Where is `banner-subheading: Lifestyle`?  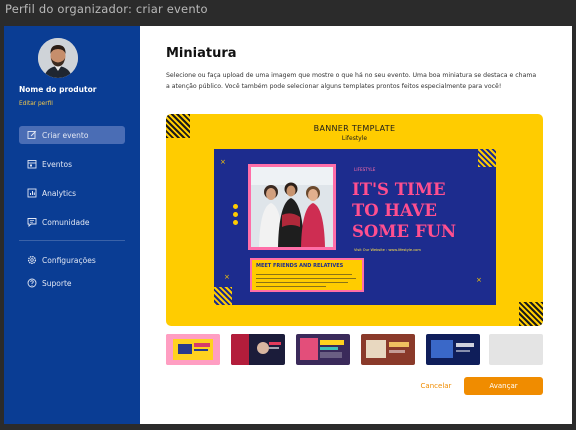
banner-subheading: Lifestyle is located at coordinates (354, 138).